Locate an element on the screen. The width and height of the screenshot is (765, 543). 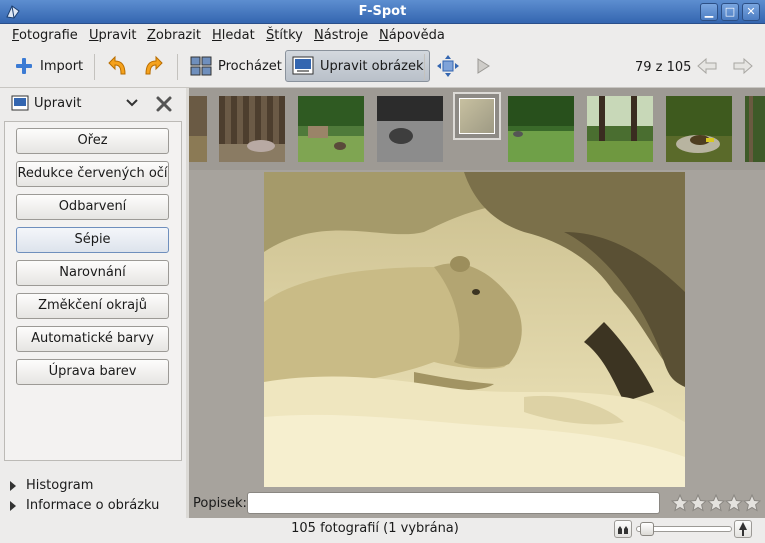
previous-photo-button is located at coordinates (707, 66).